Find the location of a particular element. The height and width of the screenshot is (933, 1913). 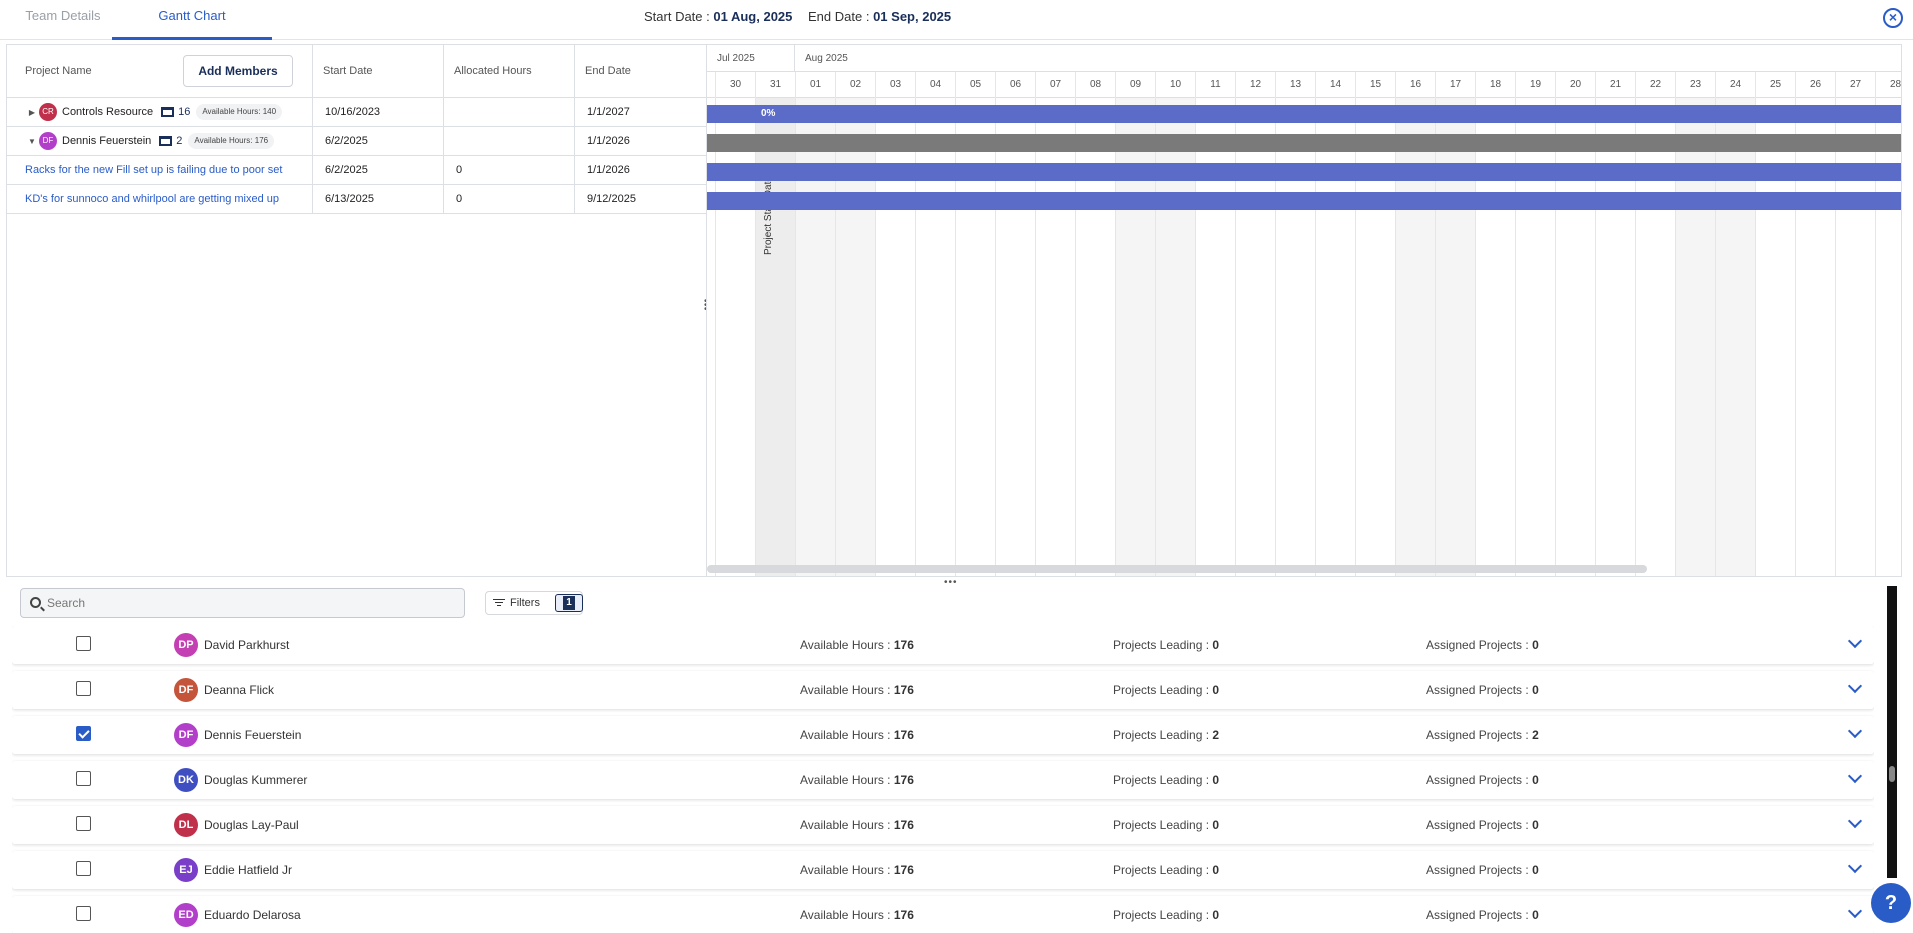

start-date-value: 01 Aug, 2025 is located at coordinates (753, 16).